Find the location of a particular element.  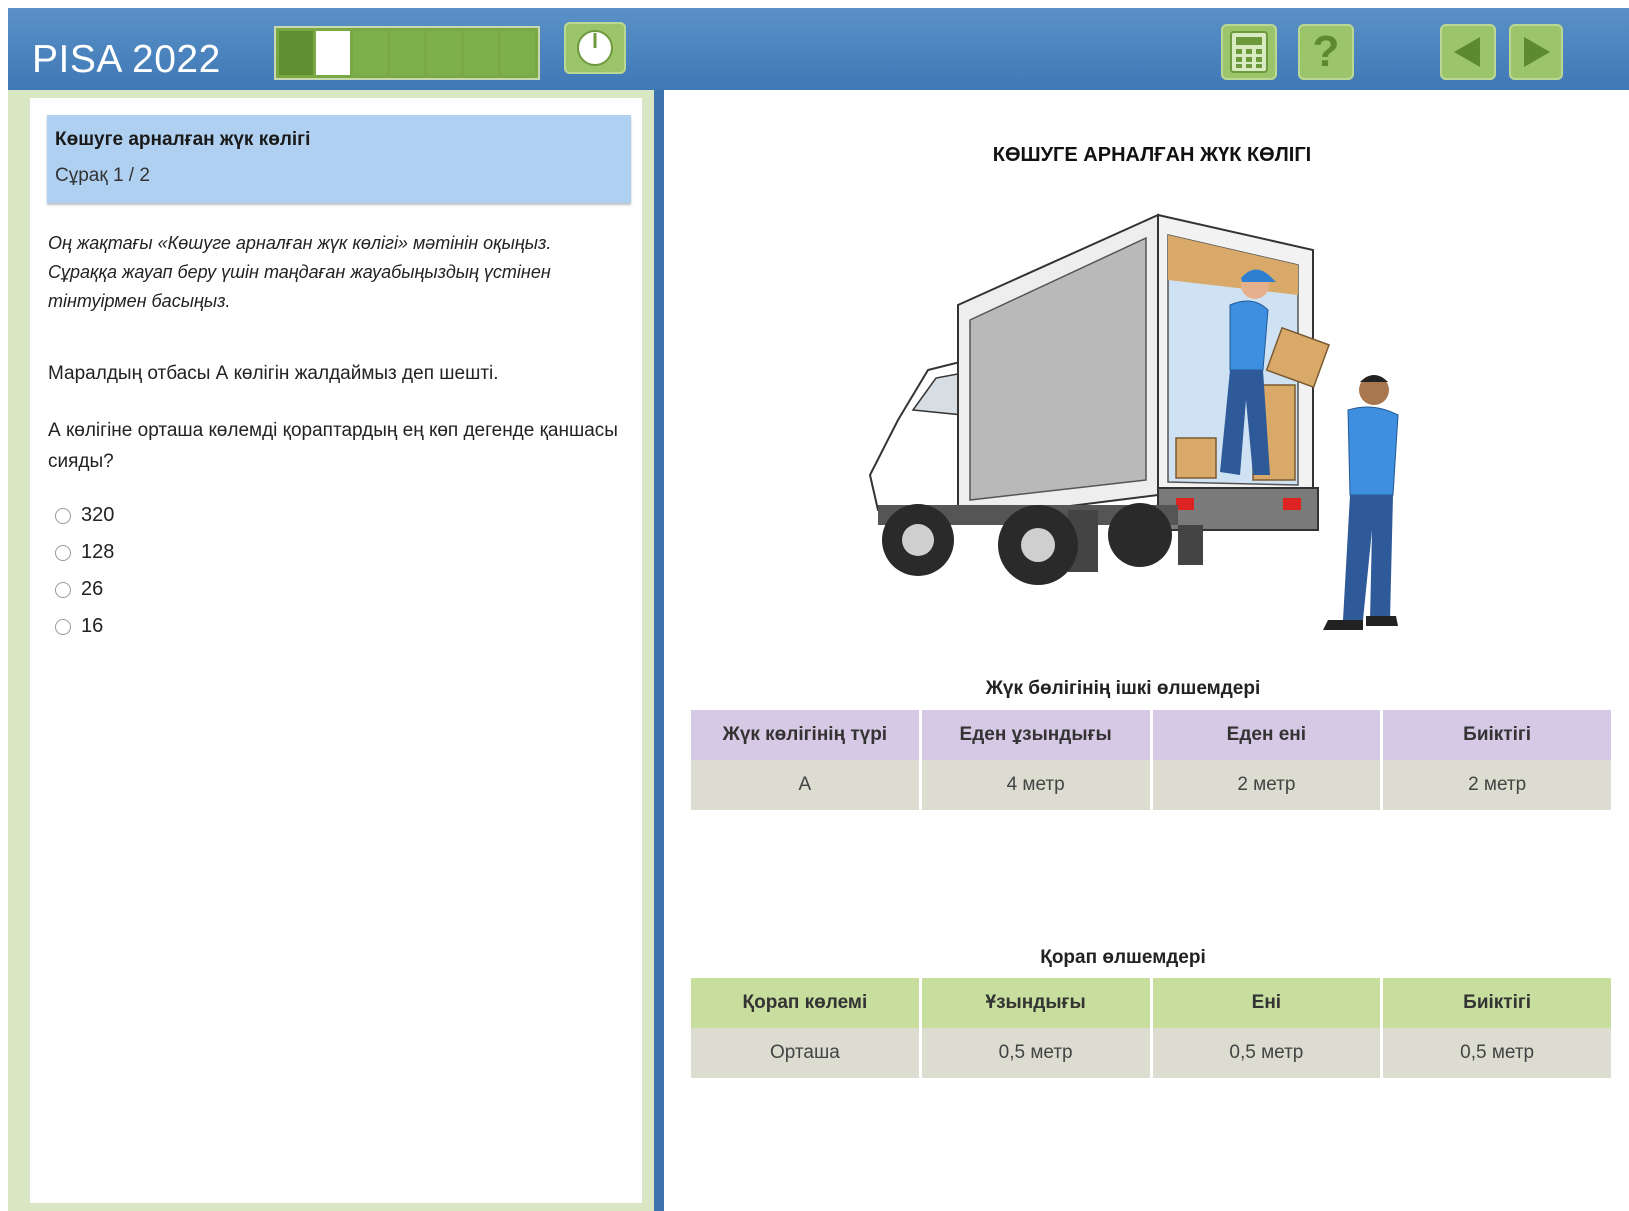

table-header-cell: Еден ұзындығы is located at coordinates (1035, 735).